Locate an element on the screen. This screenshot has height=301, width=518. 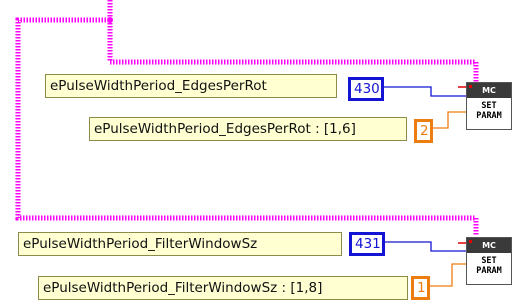
param-range-label: ePulseWidthPeriod_EdgesPerRot : [1,6] is located at coordinates (248, 129).